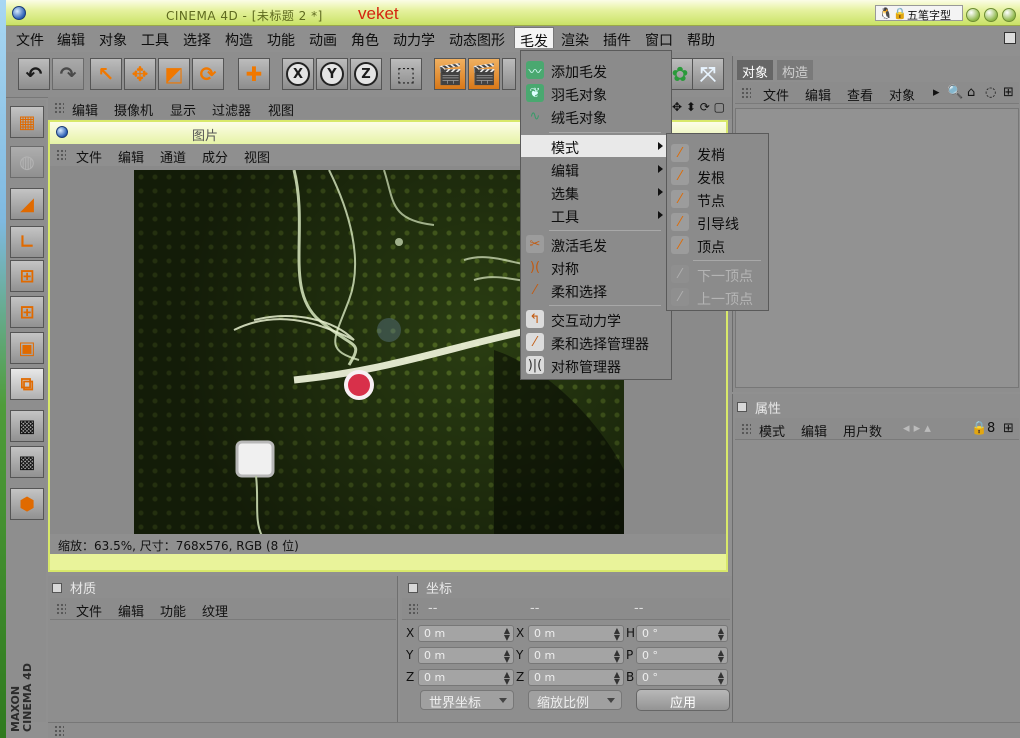  Describe the element at coordinates (27, 122) in the screenshot. I see `layout-button: ▦` at that location.